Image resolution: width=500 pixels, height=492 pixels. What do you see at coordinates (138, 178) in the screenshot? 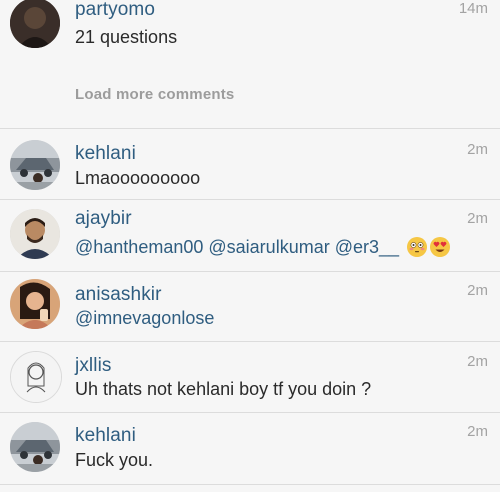
I see `comment-text: Lmaooooooooo` at bounding box center [138, 178].